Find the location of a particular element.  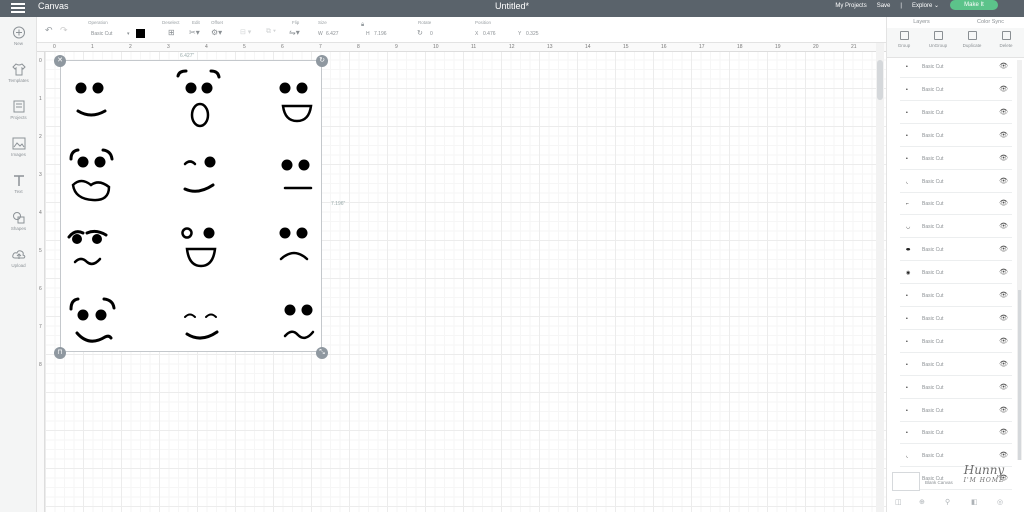

ruler-top-tick: 8 is located at coordinates (358, 47).